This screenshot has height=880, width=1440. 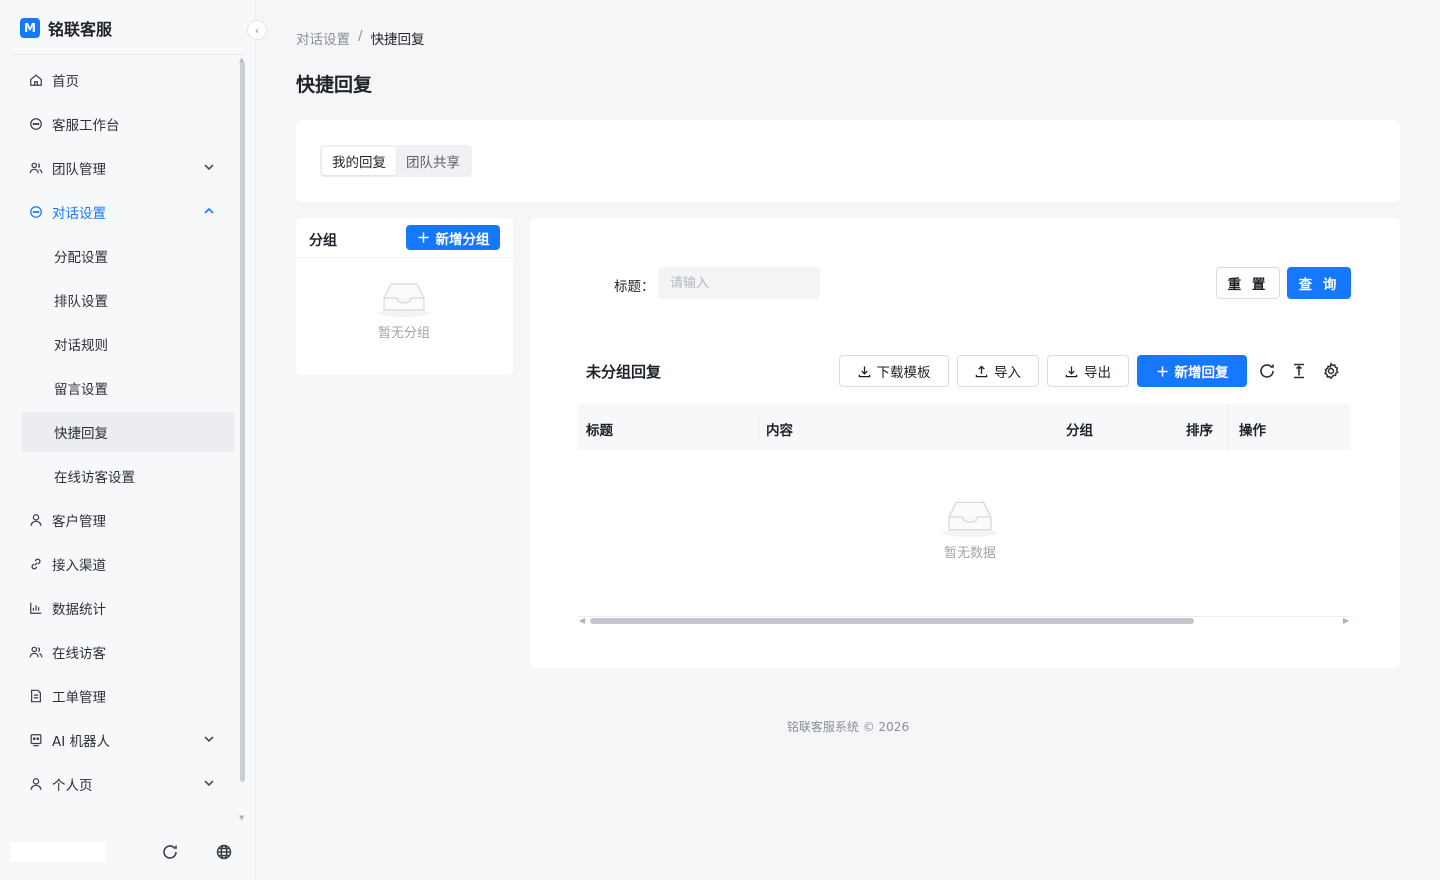 What do you see at coordinates (79, 170) in the screenshot?
I see `sidebar-item-label: 团队管理` at bounding box center [79, 170].